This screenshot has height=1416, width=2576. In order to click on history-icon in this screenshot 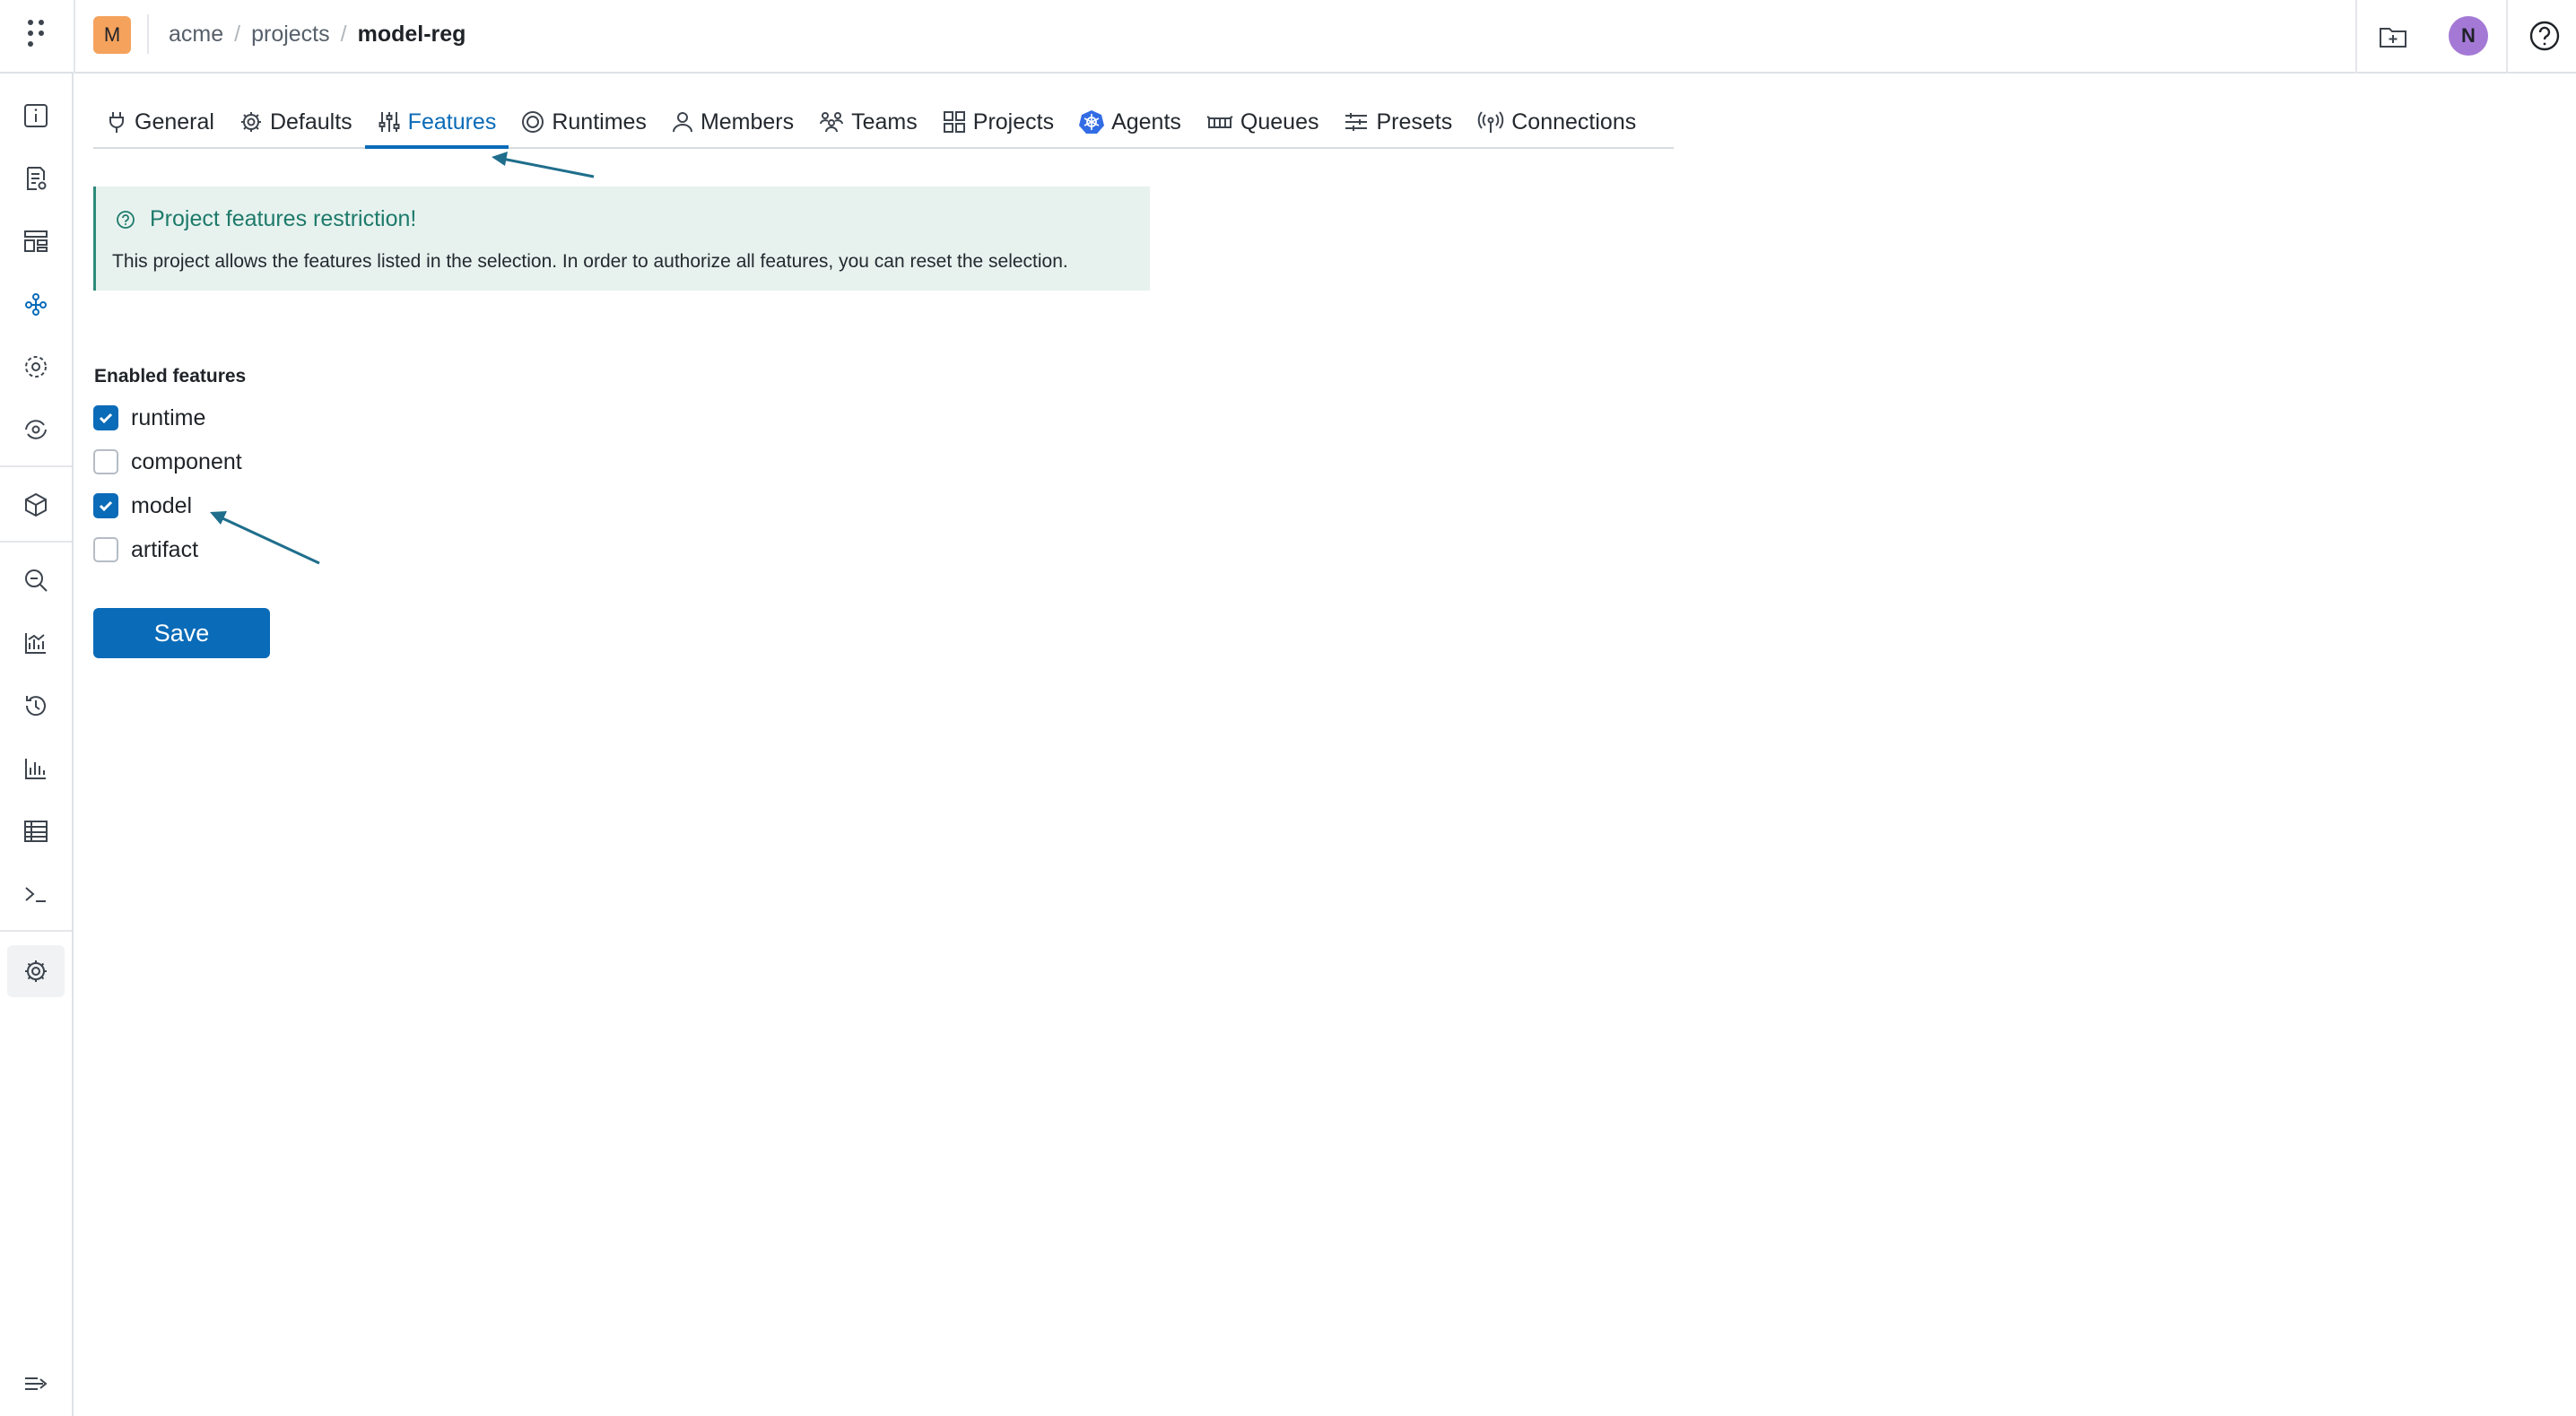, I will do `click(35, 706)`.